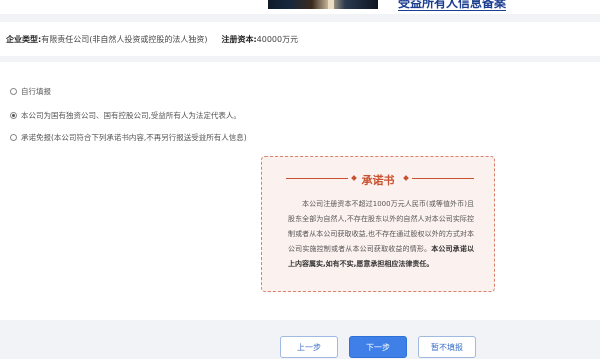 This screenshot has width=600, height=359. I want to click on radio-self-report, so click(13, 91).